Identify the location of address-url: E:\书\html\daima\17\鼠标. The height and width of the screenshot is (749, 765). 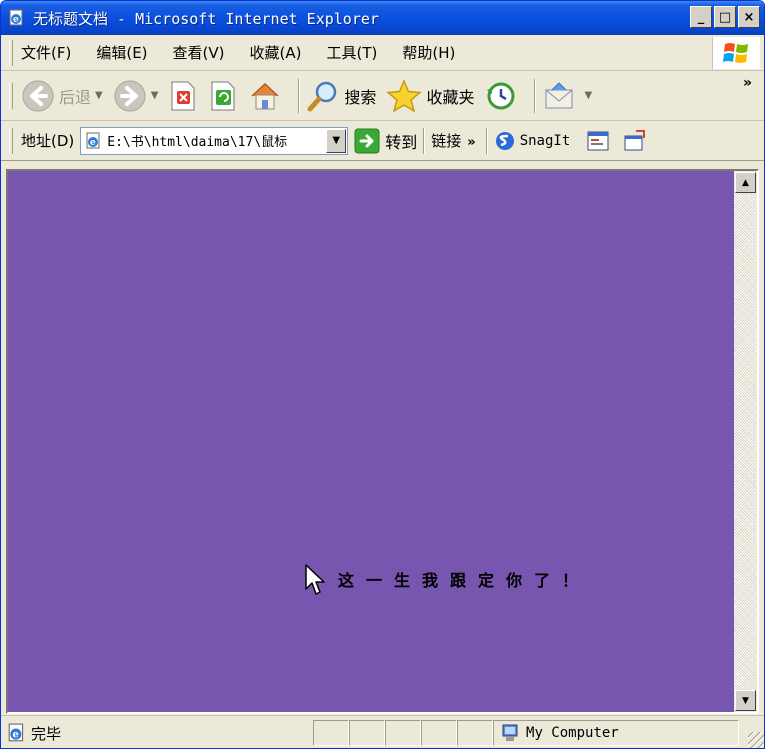
(217, 140).